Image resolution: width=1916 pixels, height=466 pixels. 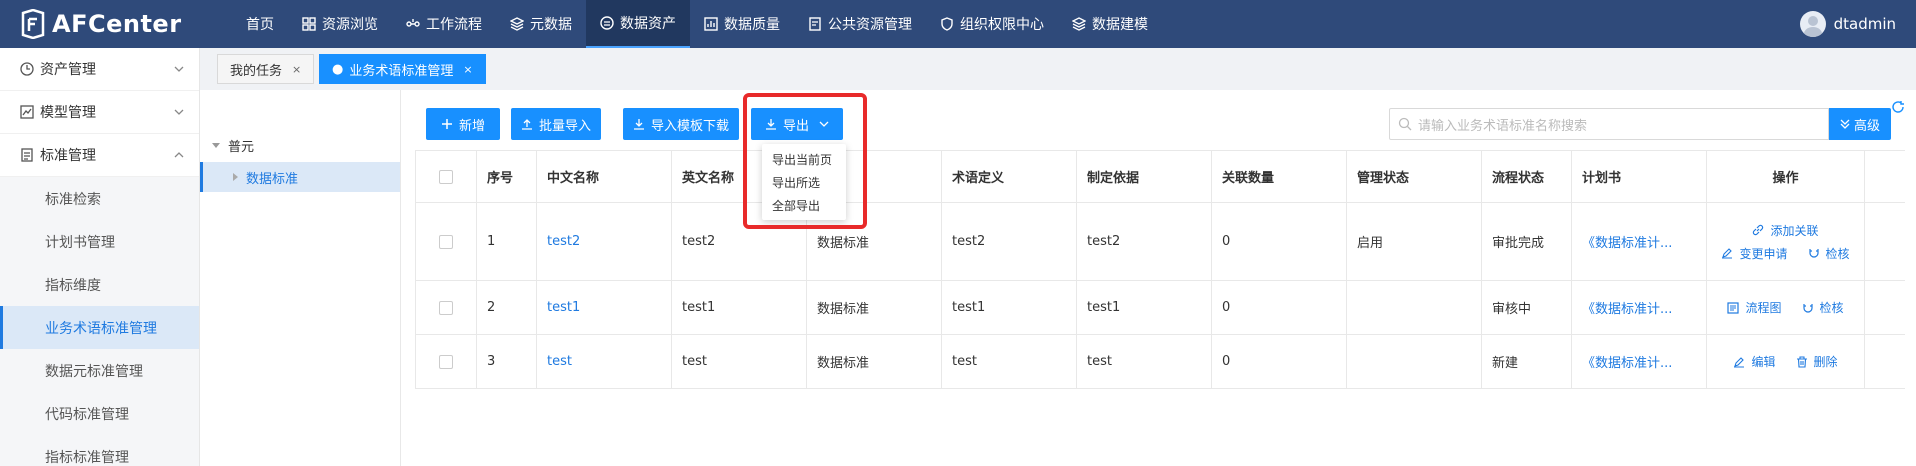 I want to click on nav-data-assets: 数据资产, so click(x=638, y=24).